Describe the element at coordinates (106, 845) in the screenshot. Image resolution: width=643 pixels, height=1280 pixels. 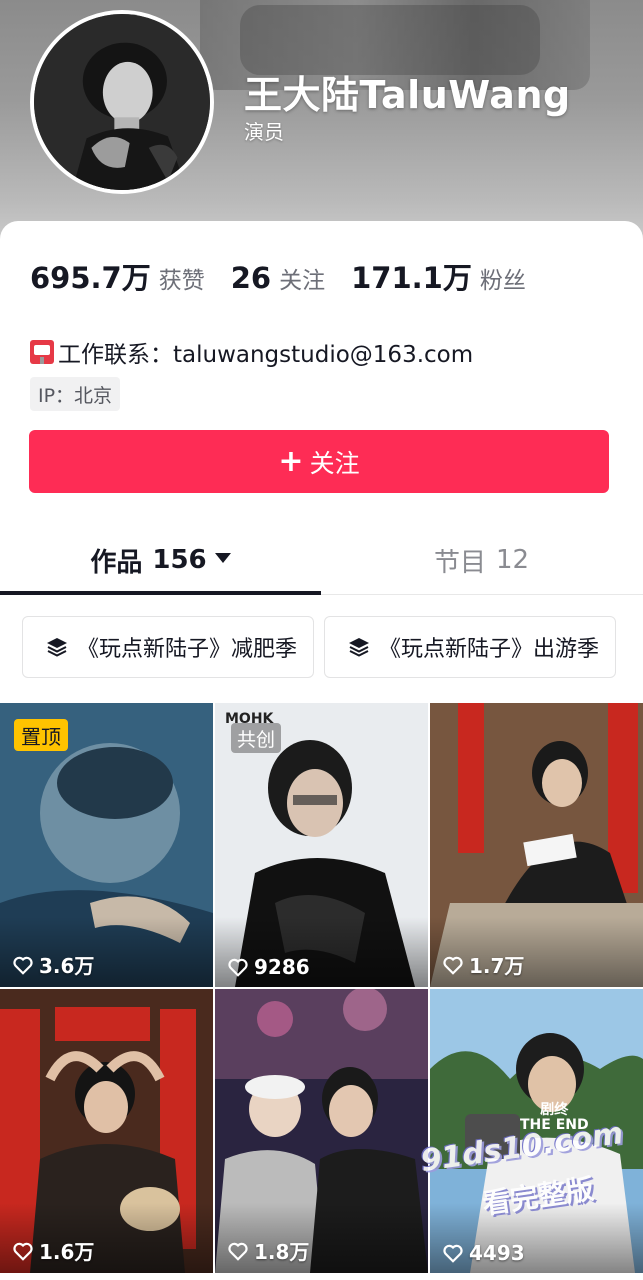
I see `video-tile: 置顶 3.6万` at that location.